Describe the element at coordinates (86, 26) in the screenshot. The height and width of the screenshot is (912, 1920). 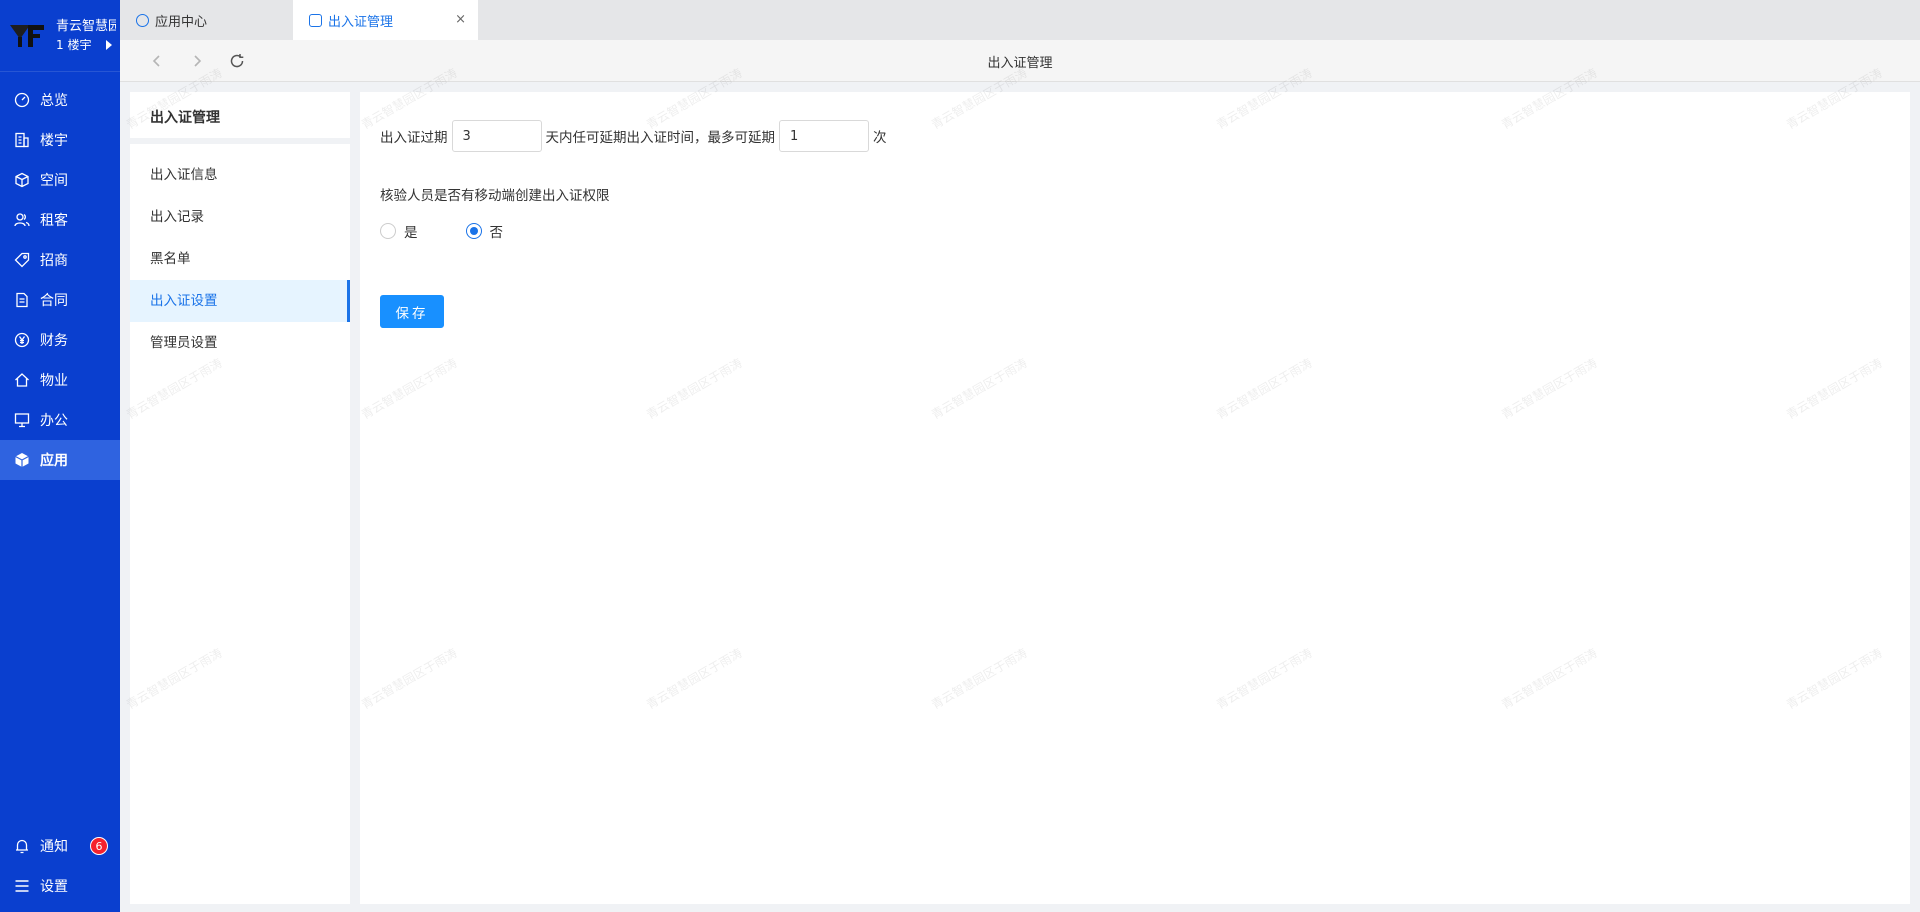
I see `brand-name: 青云智慧园区` at that location.